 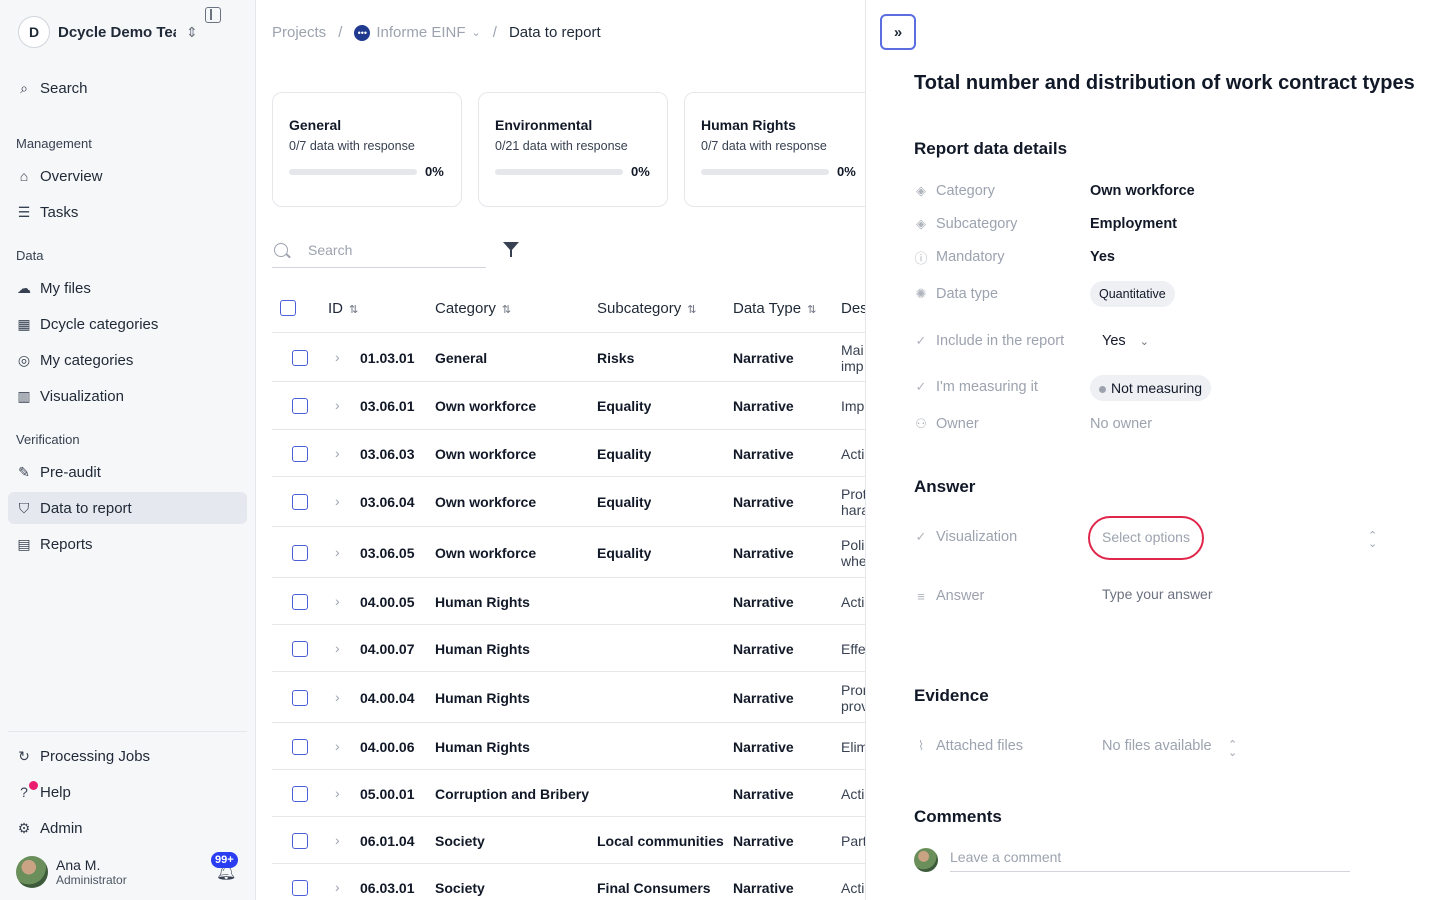 What do you see at coordinates (898, 32) in the screenshot?
I see `collapse-panel-button: »` at bounding box center [898, 32].